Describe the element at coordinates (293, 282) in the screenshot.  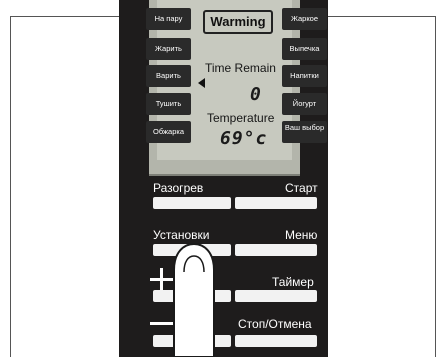
I see `timer-label: Таймер` at that location.